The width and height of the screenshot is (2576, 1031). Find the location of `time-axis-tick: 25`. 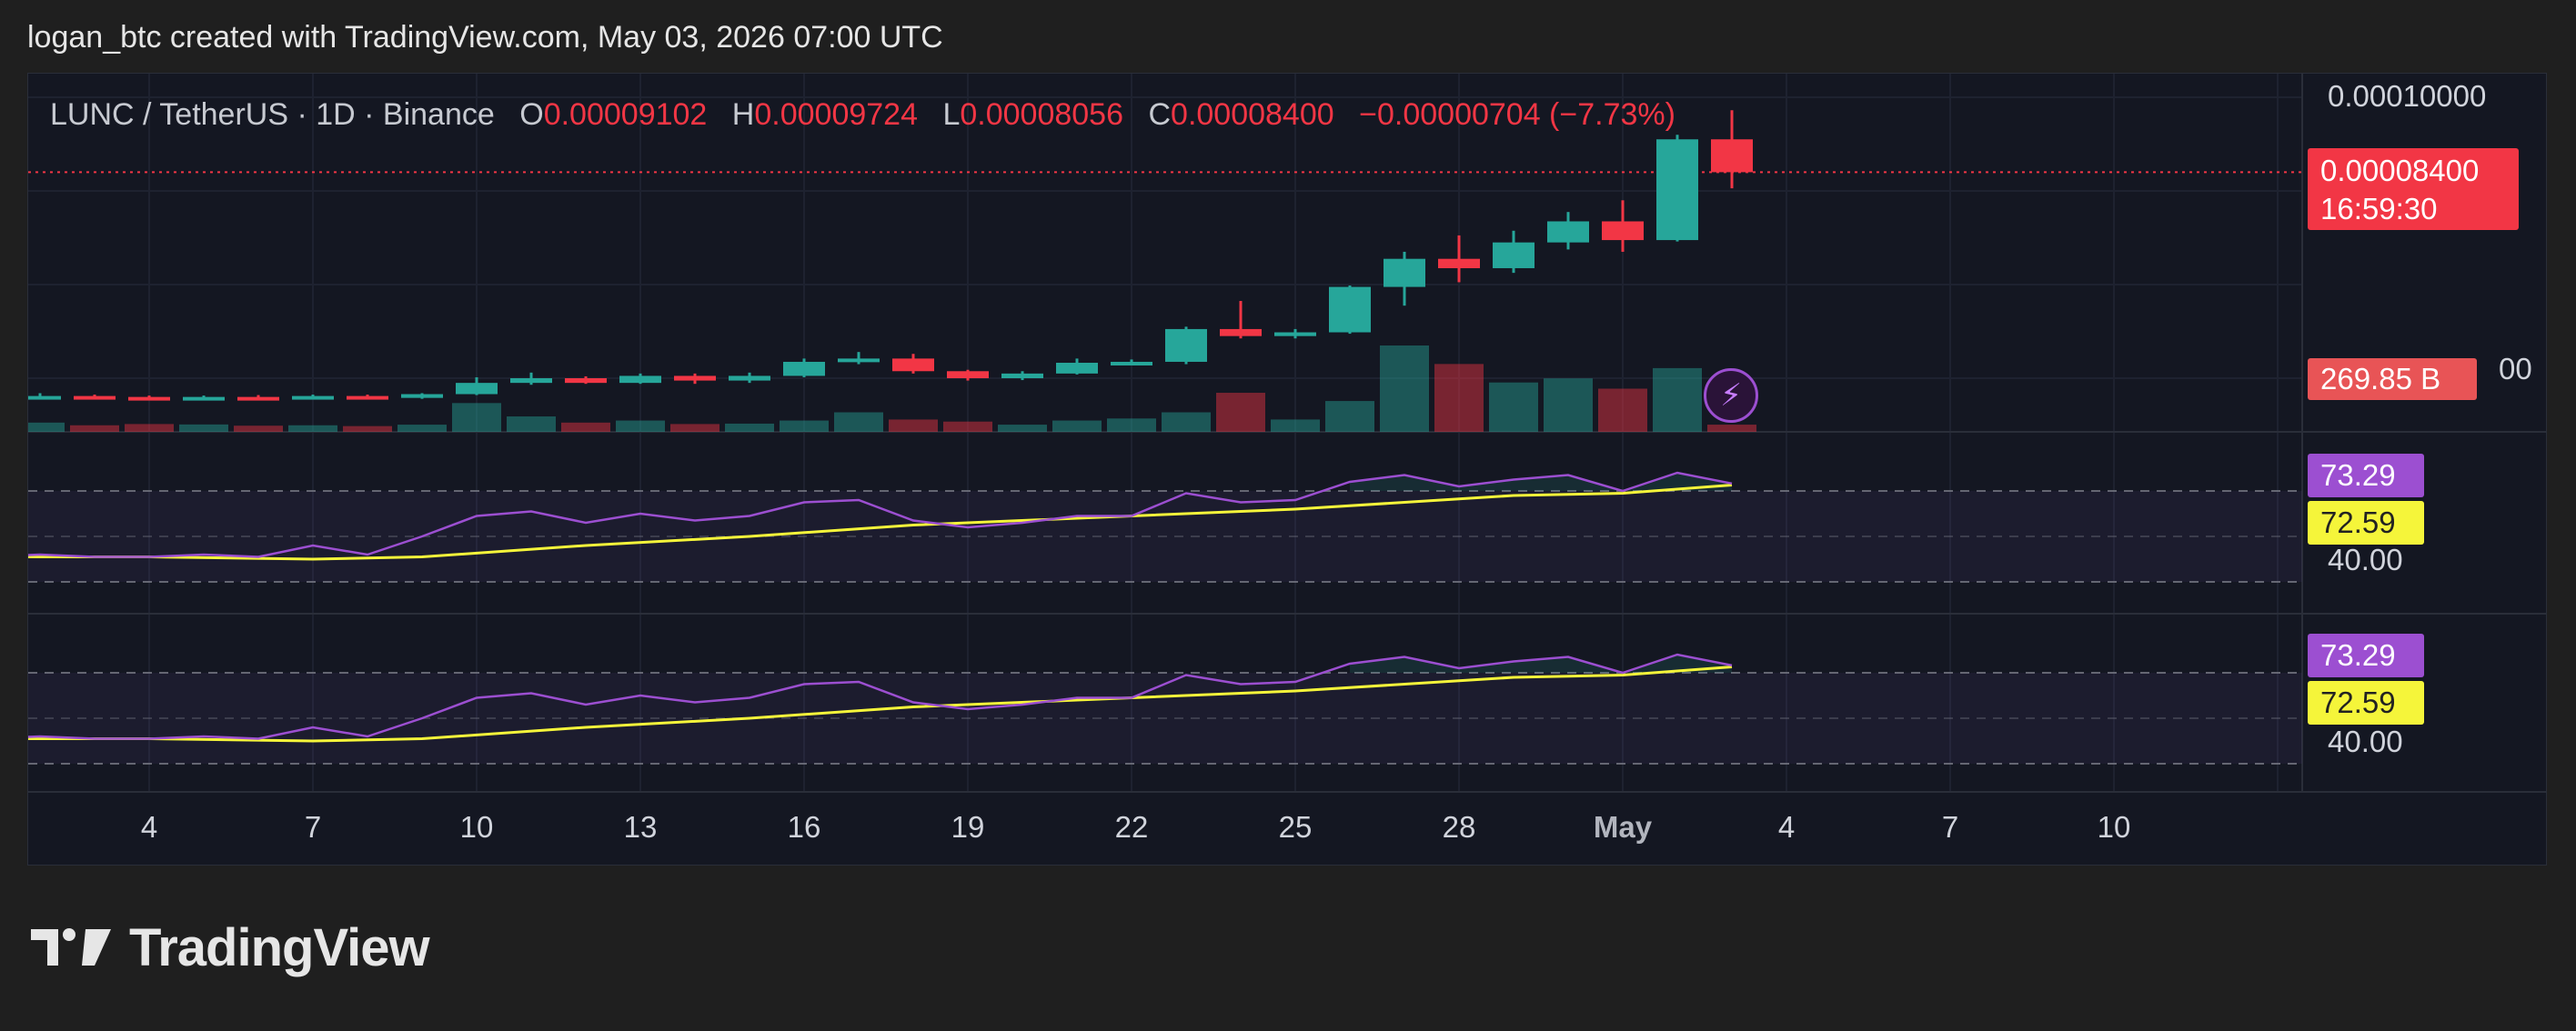

time-axis-tick: 25 is located at coordinates (1296, 827).